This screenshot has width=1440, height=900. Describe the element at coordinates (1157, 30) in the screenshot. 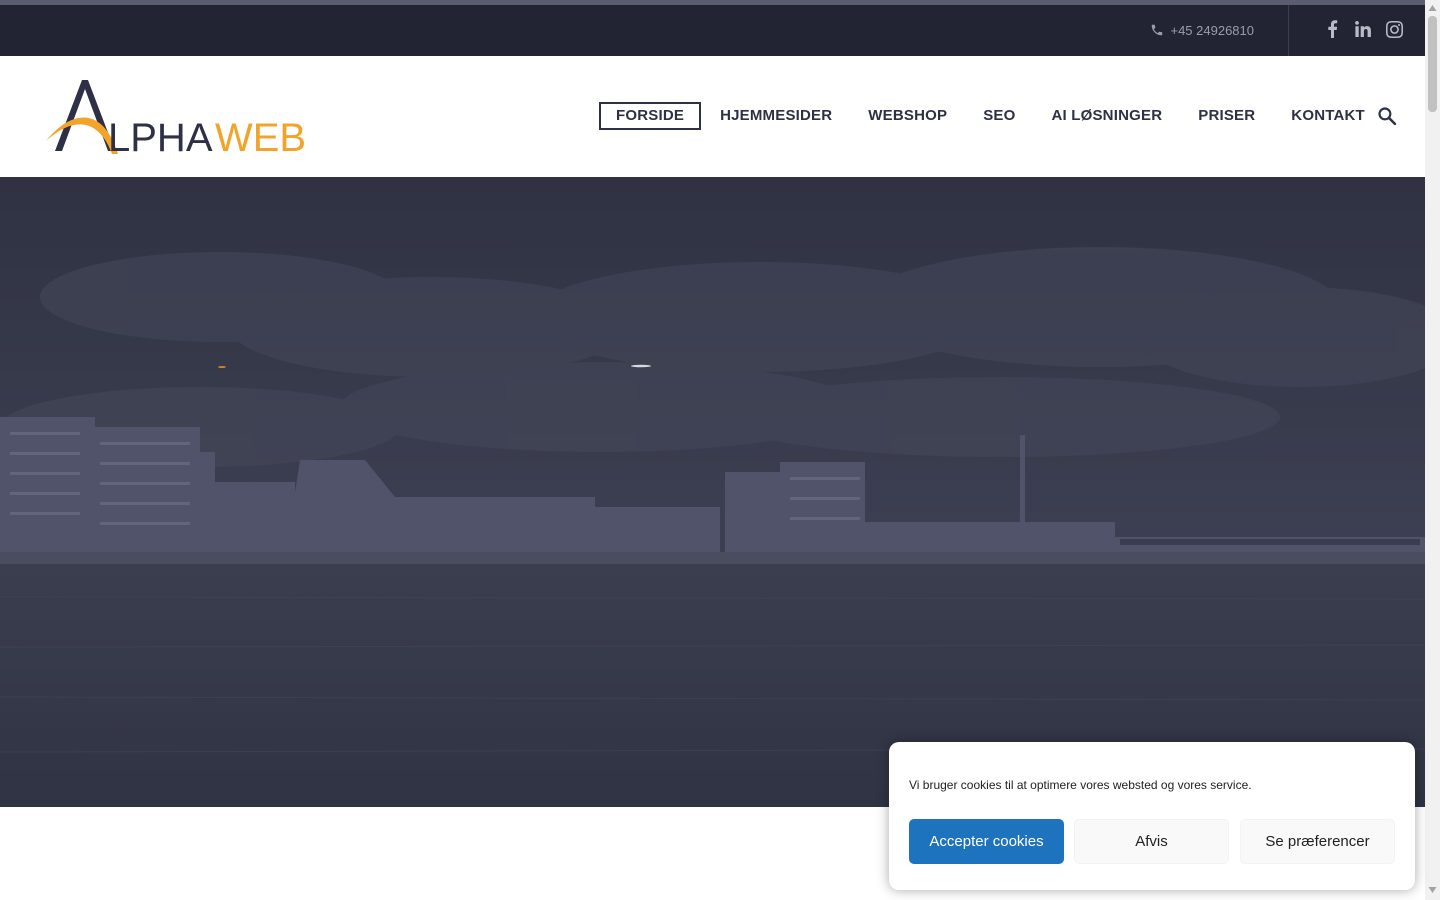

I see `phone-icon` at that location.